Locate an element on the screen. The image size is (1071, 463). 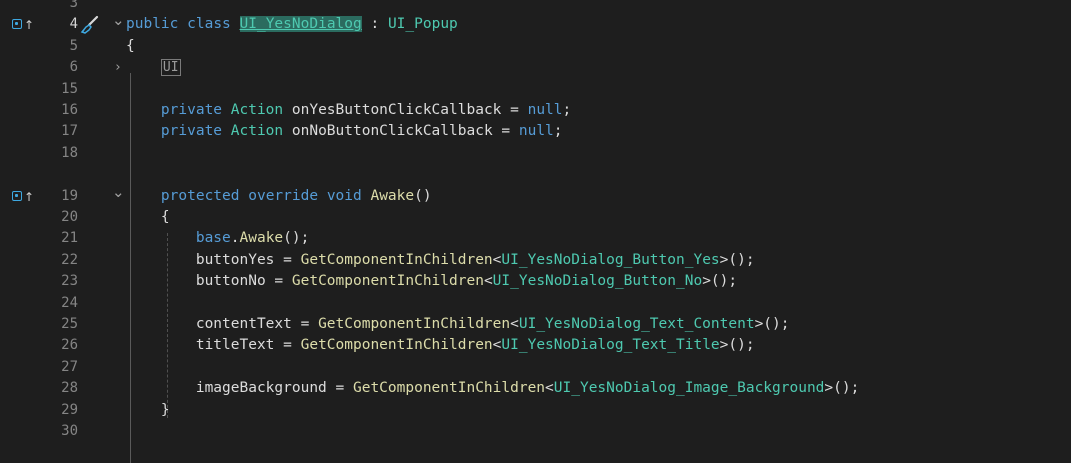
code-line: 5{ is located at coordinates (535, 46).